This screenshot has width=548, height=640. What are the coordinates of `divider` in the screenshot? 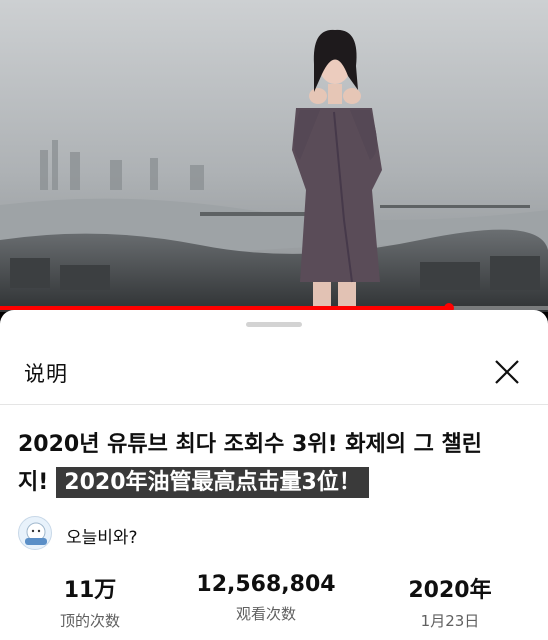 It's located at (274, 404).